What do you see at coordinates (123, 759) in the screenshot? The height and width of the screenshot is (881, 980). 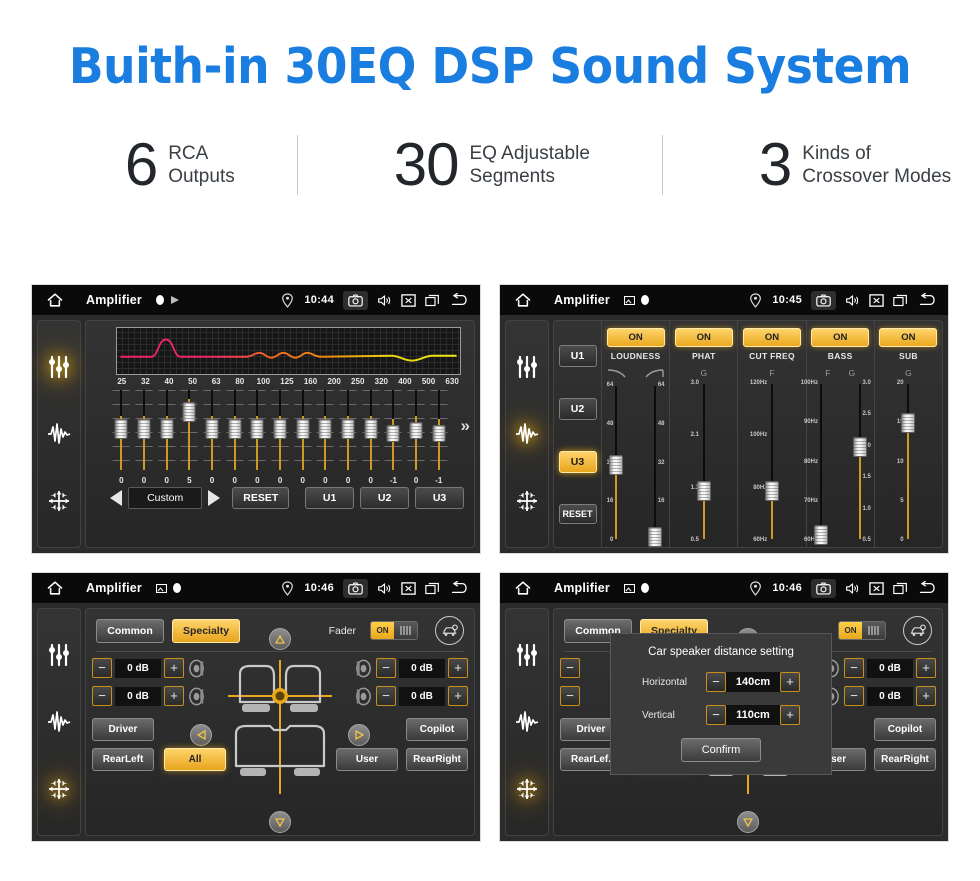 I see `seat-rearleft-button: RearLeft` at bounding box center [123, 759].